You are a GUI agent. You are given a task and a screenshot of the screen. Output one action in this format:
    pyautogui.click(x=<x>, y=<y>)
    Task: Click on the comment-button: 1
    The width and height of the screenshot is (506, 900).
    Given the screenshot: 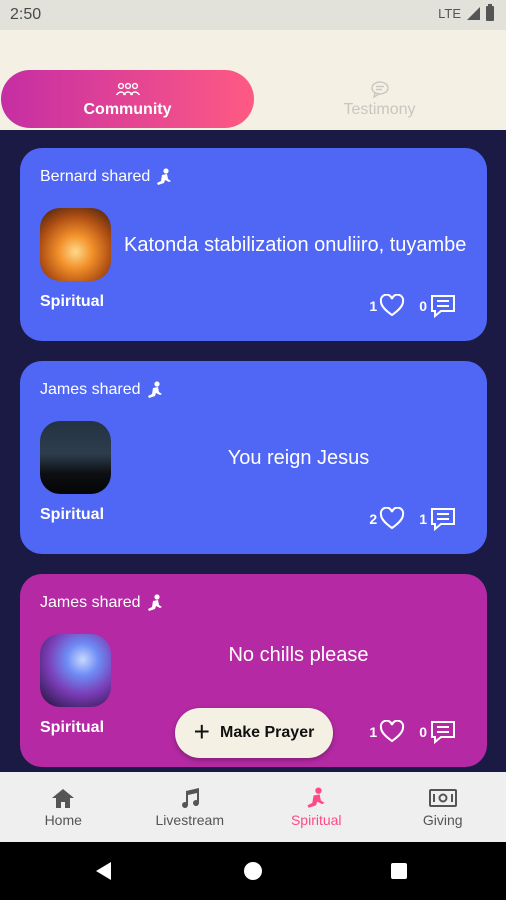 What is the action you would take?
    pyautogui.click(x=438, y=519)
    